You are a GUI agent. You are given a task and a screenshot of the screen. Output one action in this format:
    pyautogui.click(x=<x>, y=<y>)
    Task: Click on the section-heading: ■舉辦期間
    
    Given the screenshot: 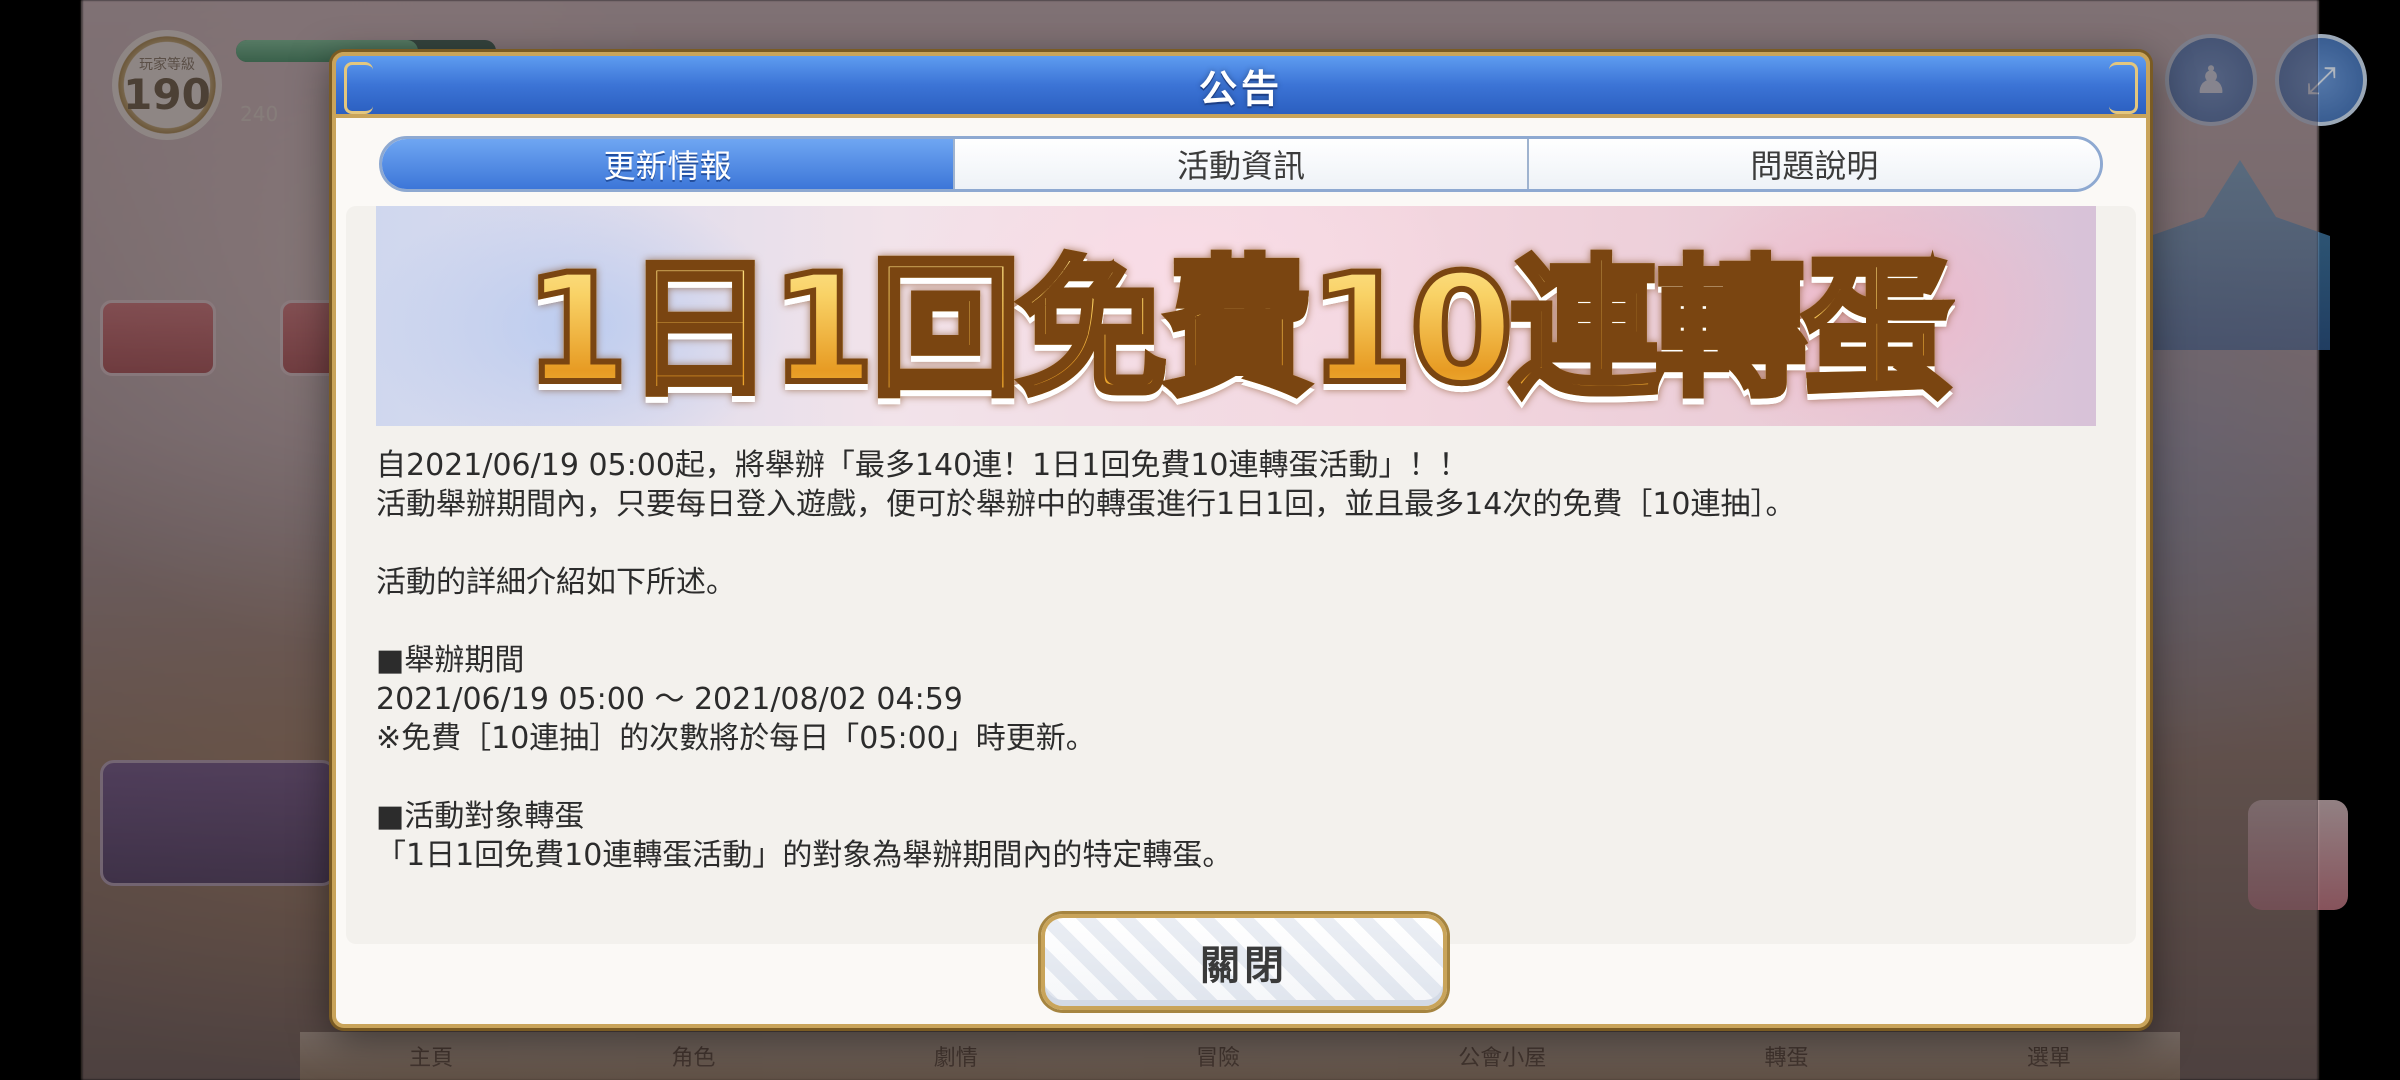 What is the action you would take?
    pyautogui.click(x=450, y=660)
    